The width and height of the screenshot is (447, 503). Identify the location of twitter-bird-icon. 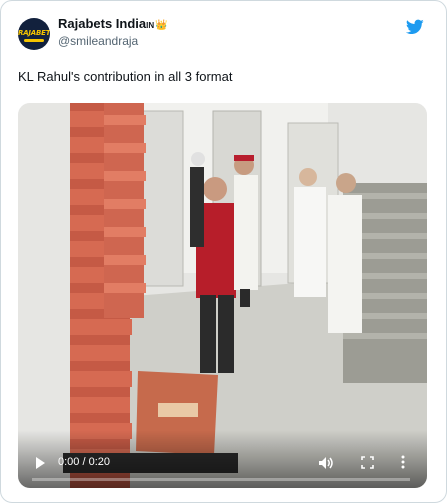
(415, 27).